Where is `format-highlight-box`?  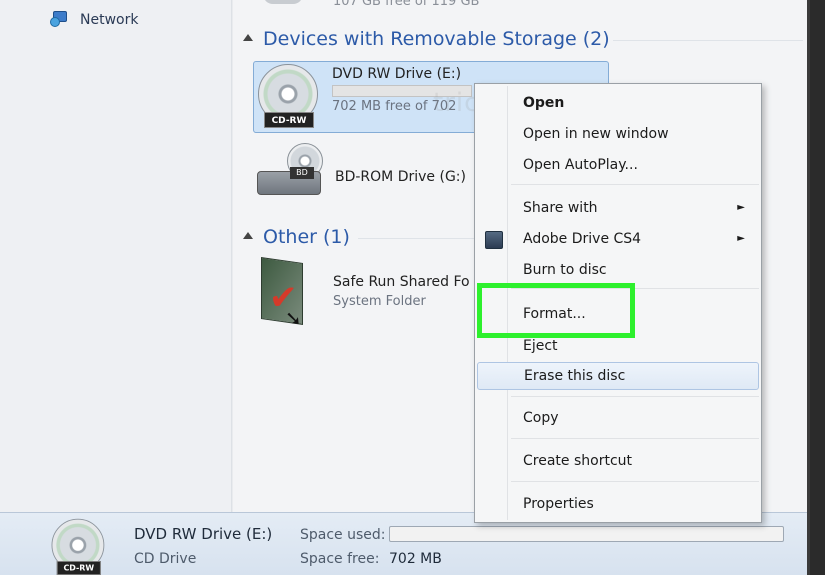
format-highlight-box is located at coordinates (556, 310).